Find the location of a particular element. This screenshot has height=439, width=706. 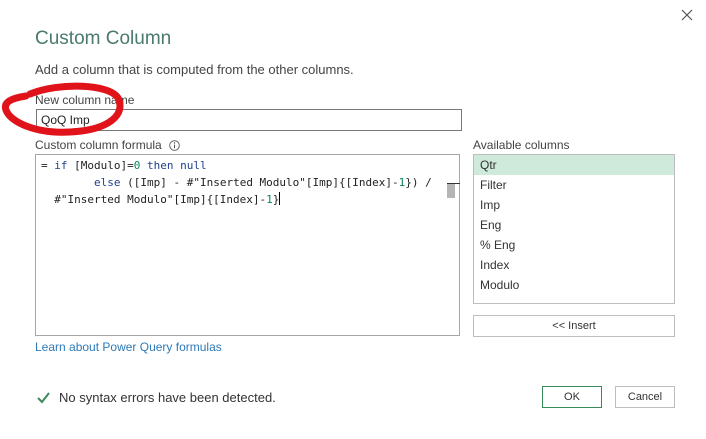

info-icon is located at coordinates (174, 145).